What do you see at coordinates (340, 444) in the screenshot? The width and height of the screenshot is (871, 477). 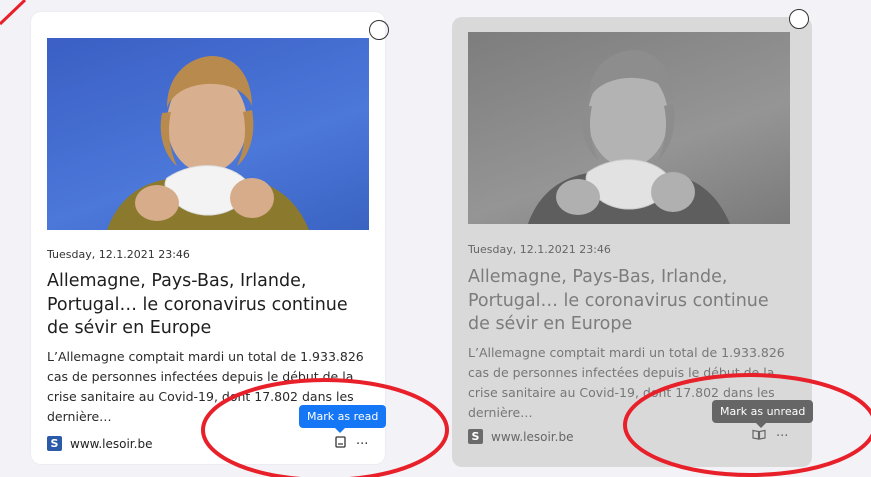 I see `mark-as-read-icon` at bounding box center [340, 444].